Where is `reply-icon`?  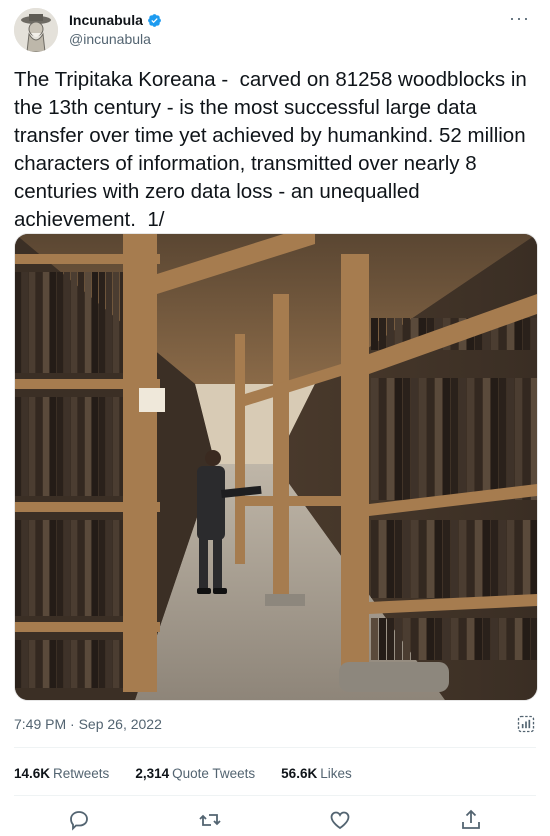 reply-icon is located at coordinates (79, 820).